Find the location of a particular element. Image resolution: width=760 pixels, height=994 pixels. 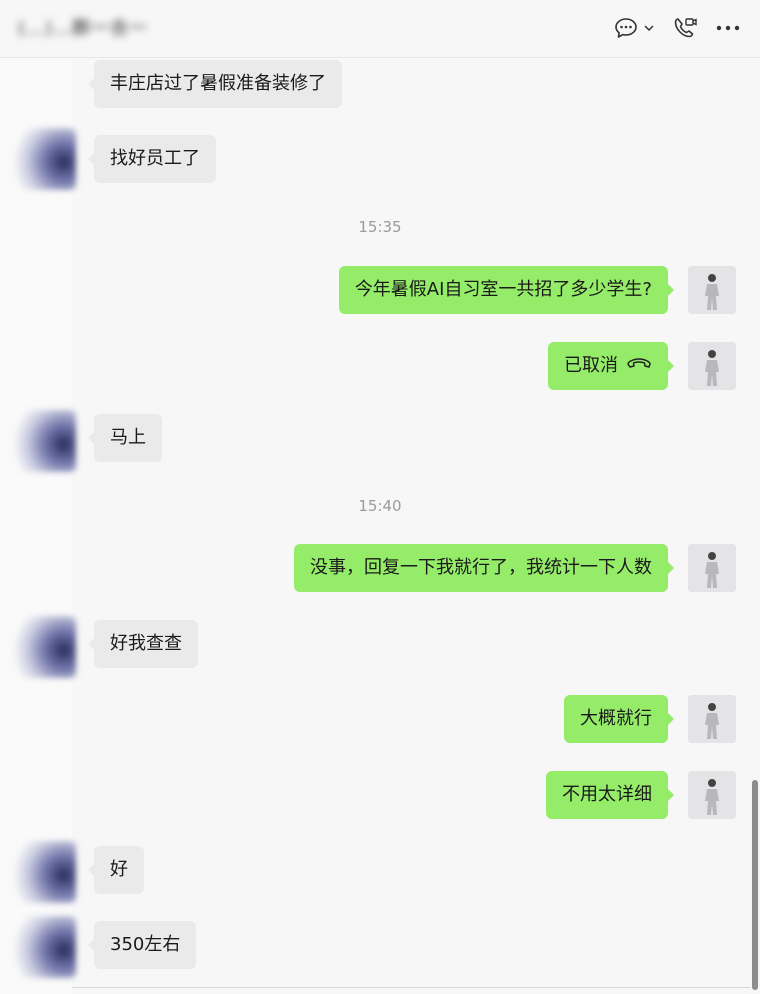

input-divider is located at coordinates (411, 987).